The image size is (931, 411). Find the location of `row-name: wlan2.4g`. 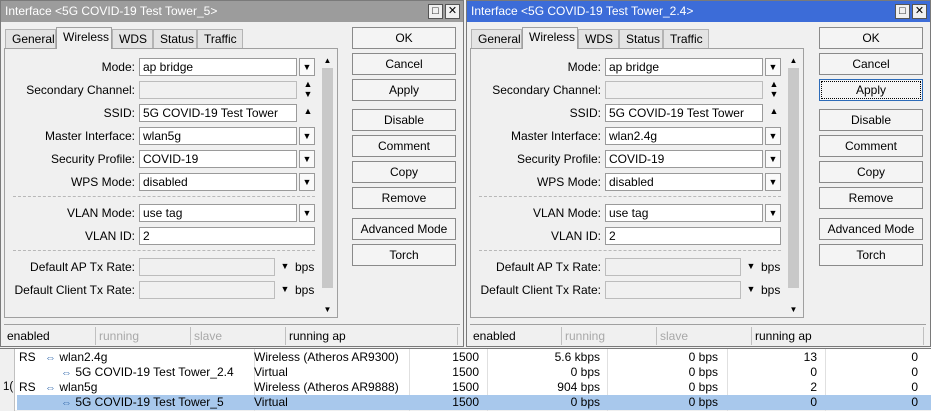

row-name: wlan2.4g is located at coordinates (83, 357).